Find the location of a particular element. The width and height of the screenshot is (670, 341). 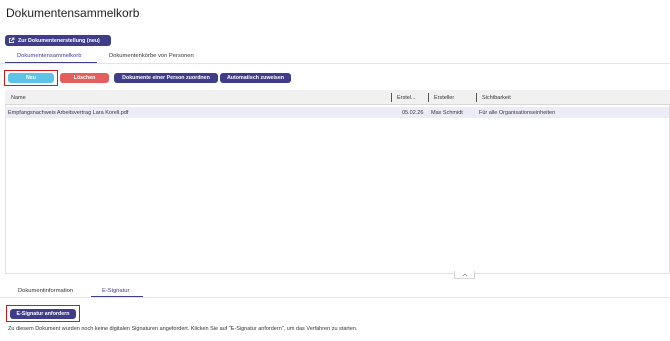

cell-creator: Max Schmidt is located at coordinates (447, 113).